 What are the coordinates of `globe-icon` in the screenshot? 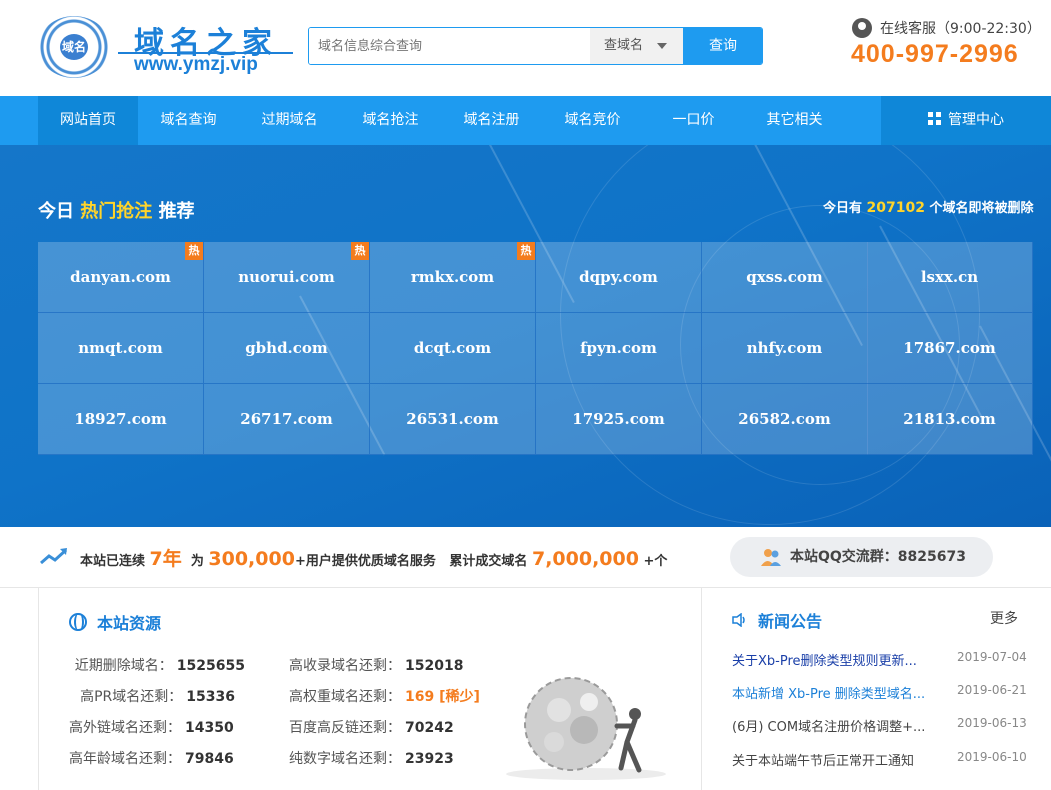 It's located at (78, 622).